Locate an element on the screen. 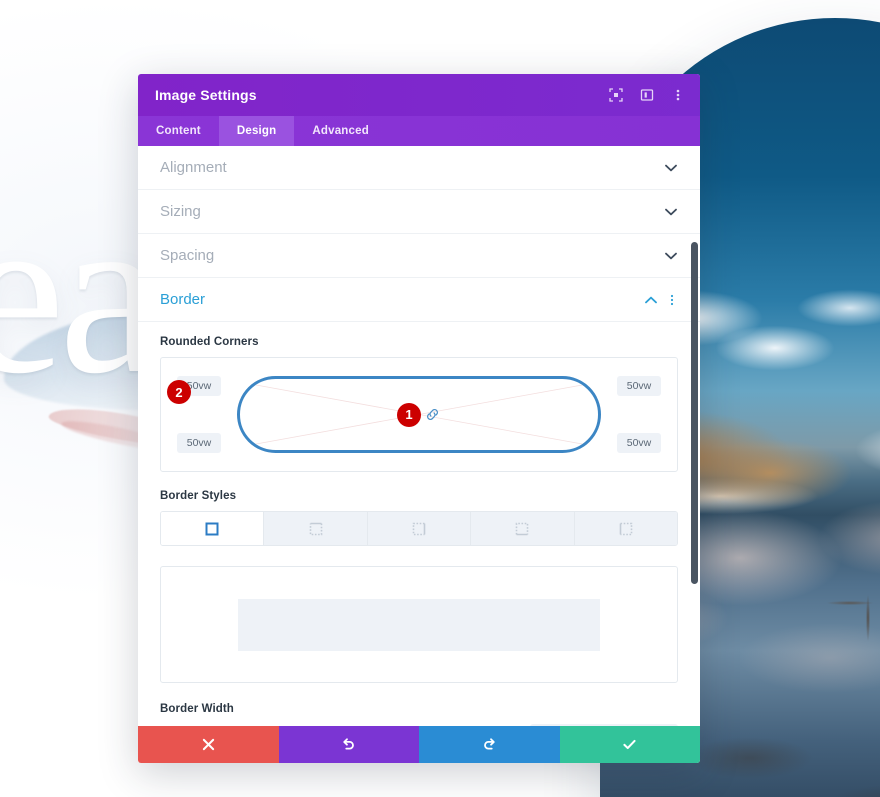  border-style-right-button is located at coordinates (419, 528).